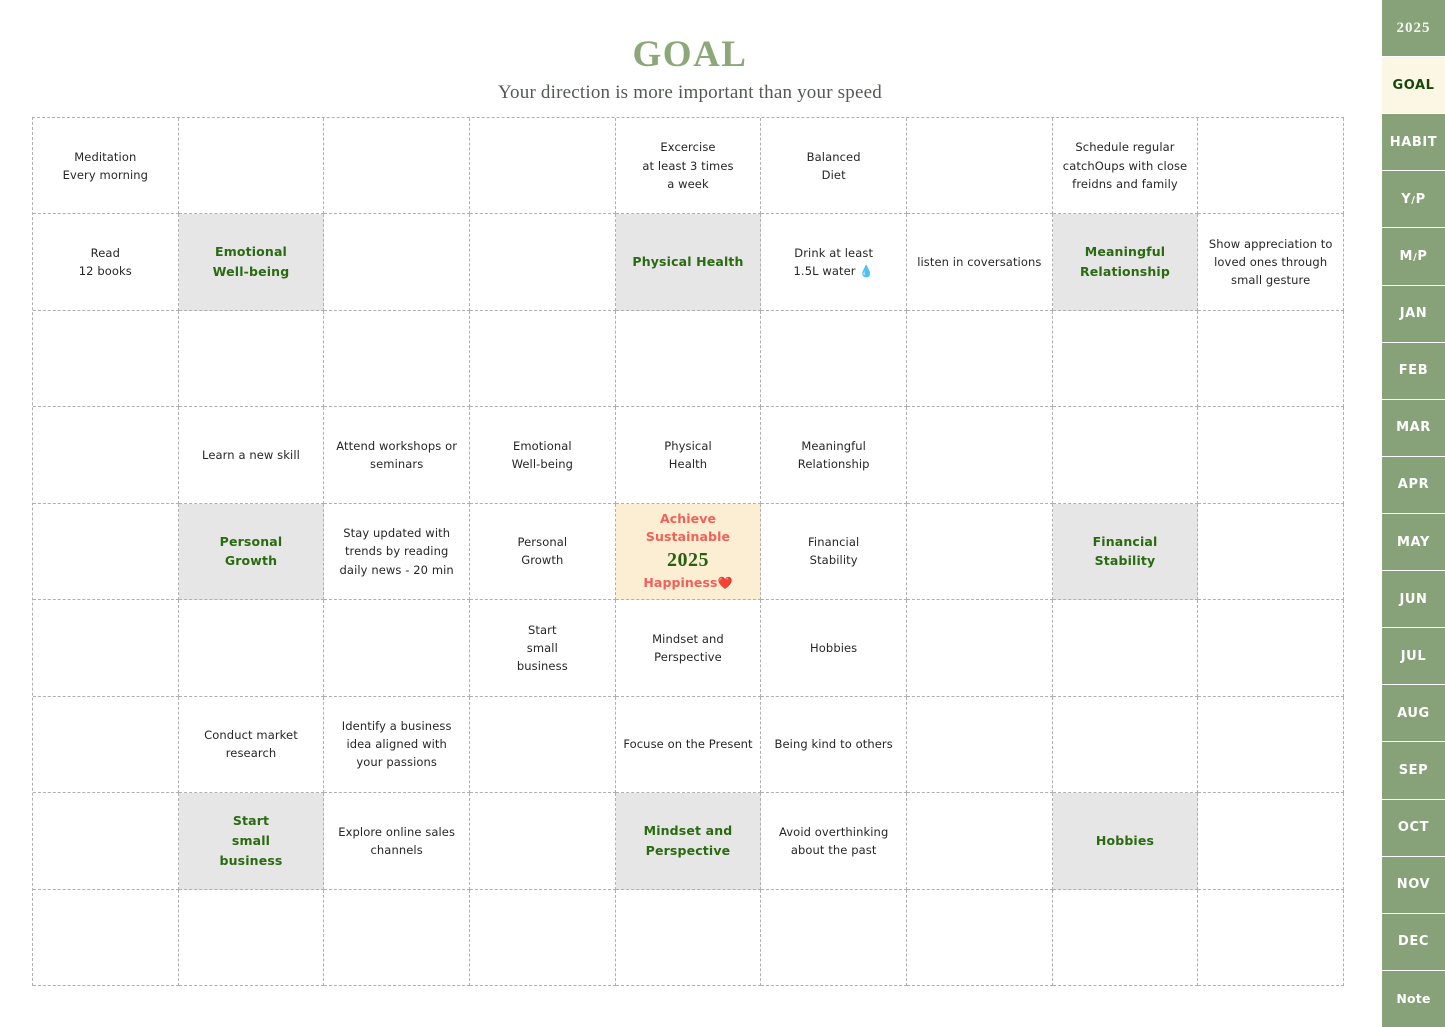  Describe the element at coordinates (688, 745) in the screenshot. I see `action-cell: Focuse on the Present` at that location.